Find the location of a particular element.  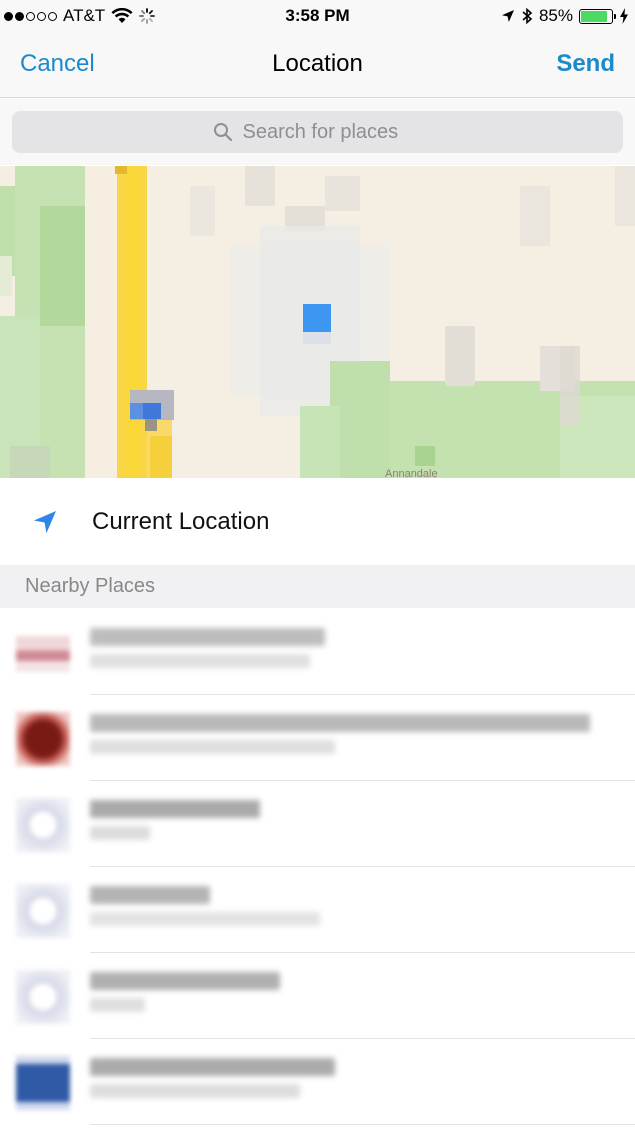

search-input is located at coordinates (332, 132).